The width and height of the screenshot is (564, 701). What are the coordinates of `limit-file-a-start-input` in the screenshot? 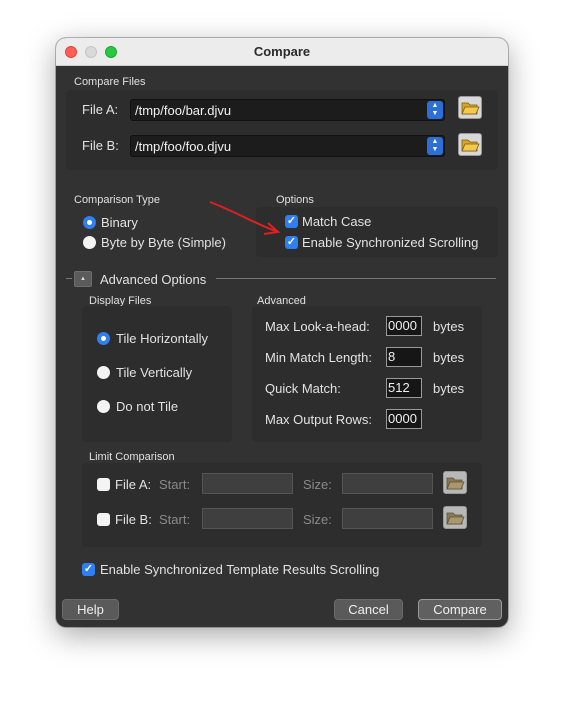 It's located at (247, 483).